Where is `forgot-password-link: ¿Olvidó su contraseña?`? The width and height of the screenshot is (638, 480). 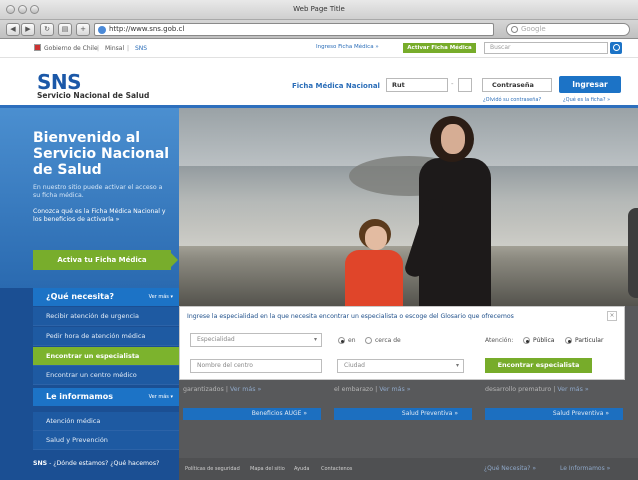 forgot-password-link: ¿Olvidó su contraseña? is located at coordinates (512, 100).